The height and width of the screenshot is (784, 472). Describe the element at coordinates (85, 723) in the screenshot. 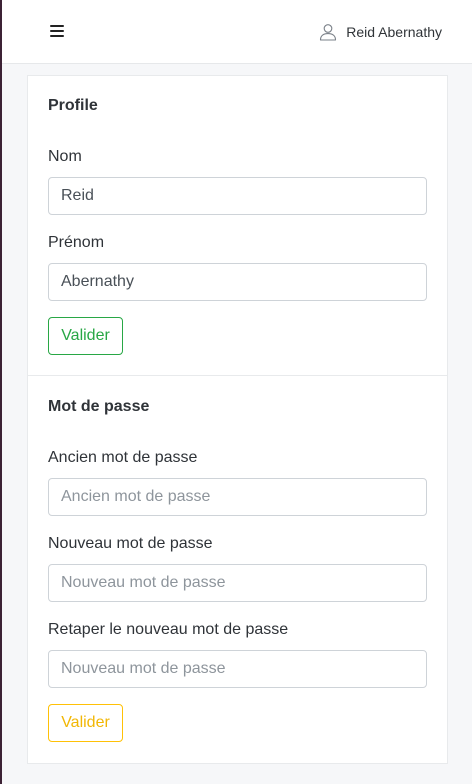

I see `password-submit-button: Valider` at that location.